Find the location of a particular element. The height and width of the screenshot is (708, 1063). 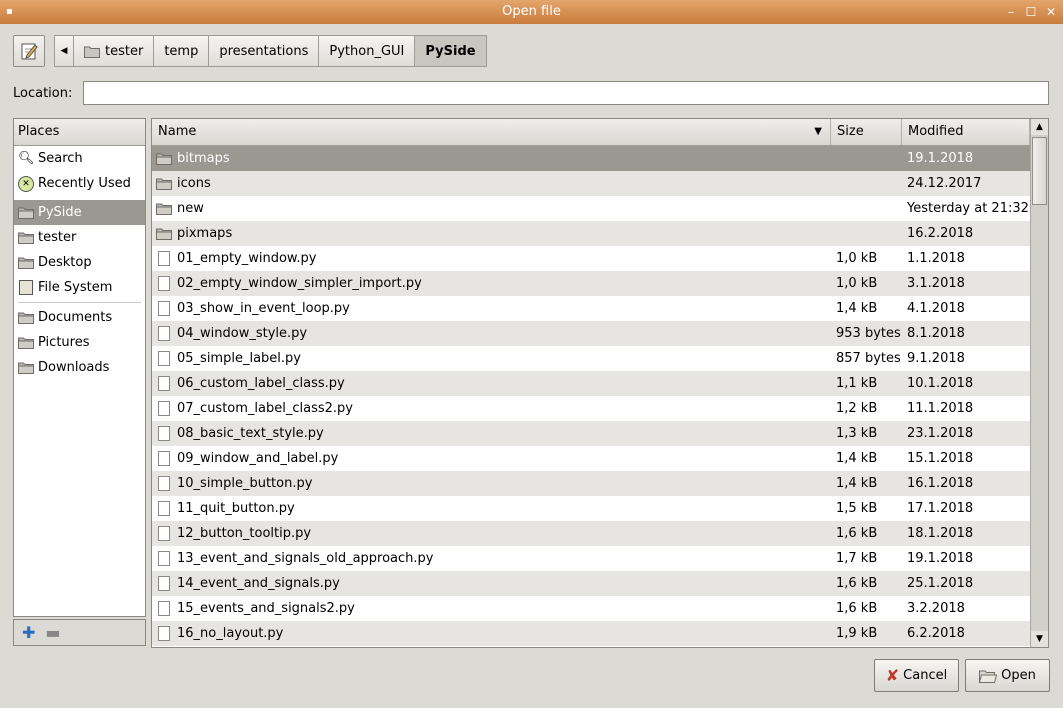

file-row: 07_custom_label_class2.py 1,2 kB 11.1.2018 is located at coordinates (591, 408).